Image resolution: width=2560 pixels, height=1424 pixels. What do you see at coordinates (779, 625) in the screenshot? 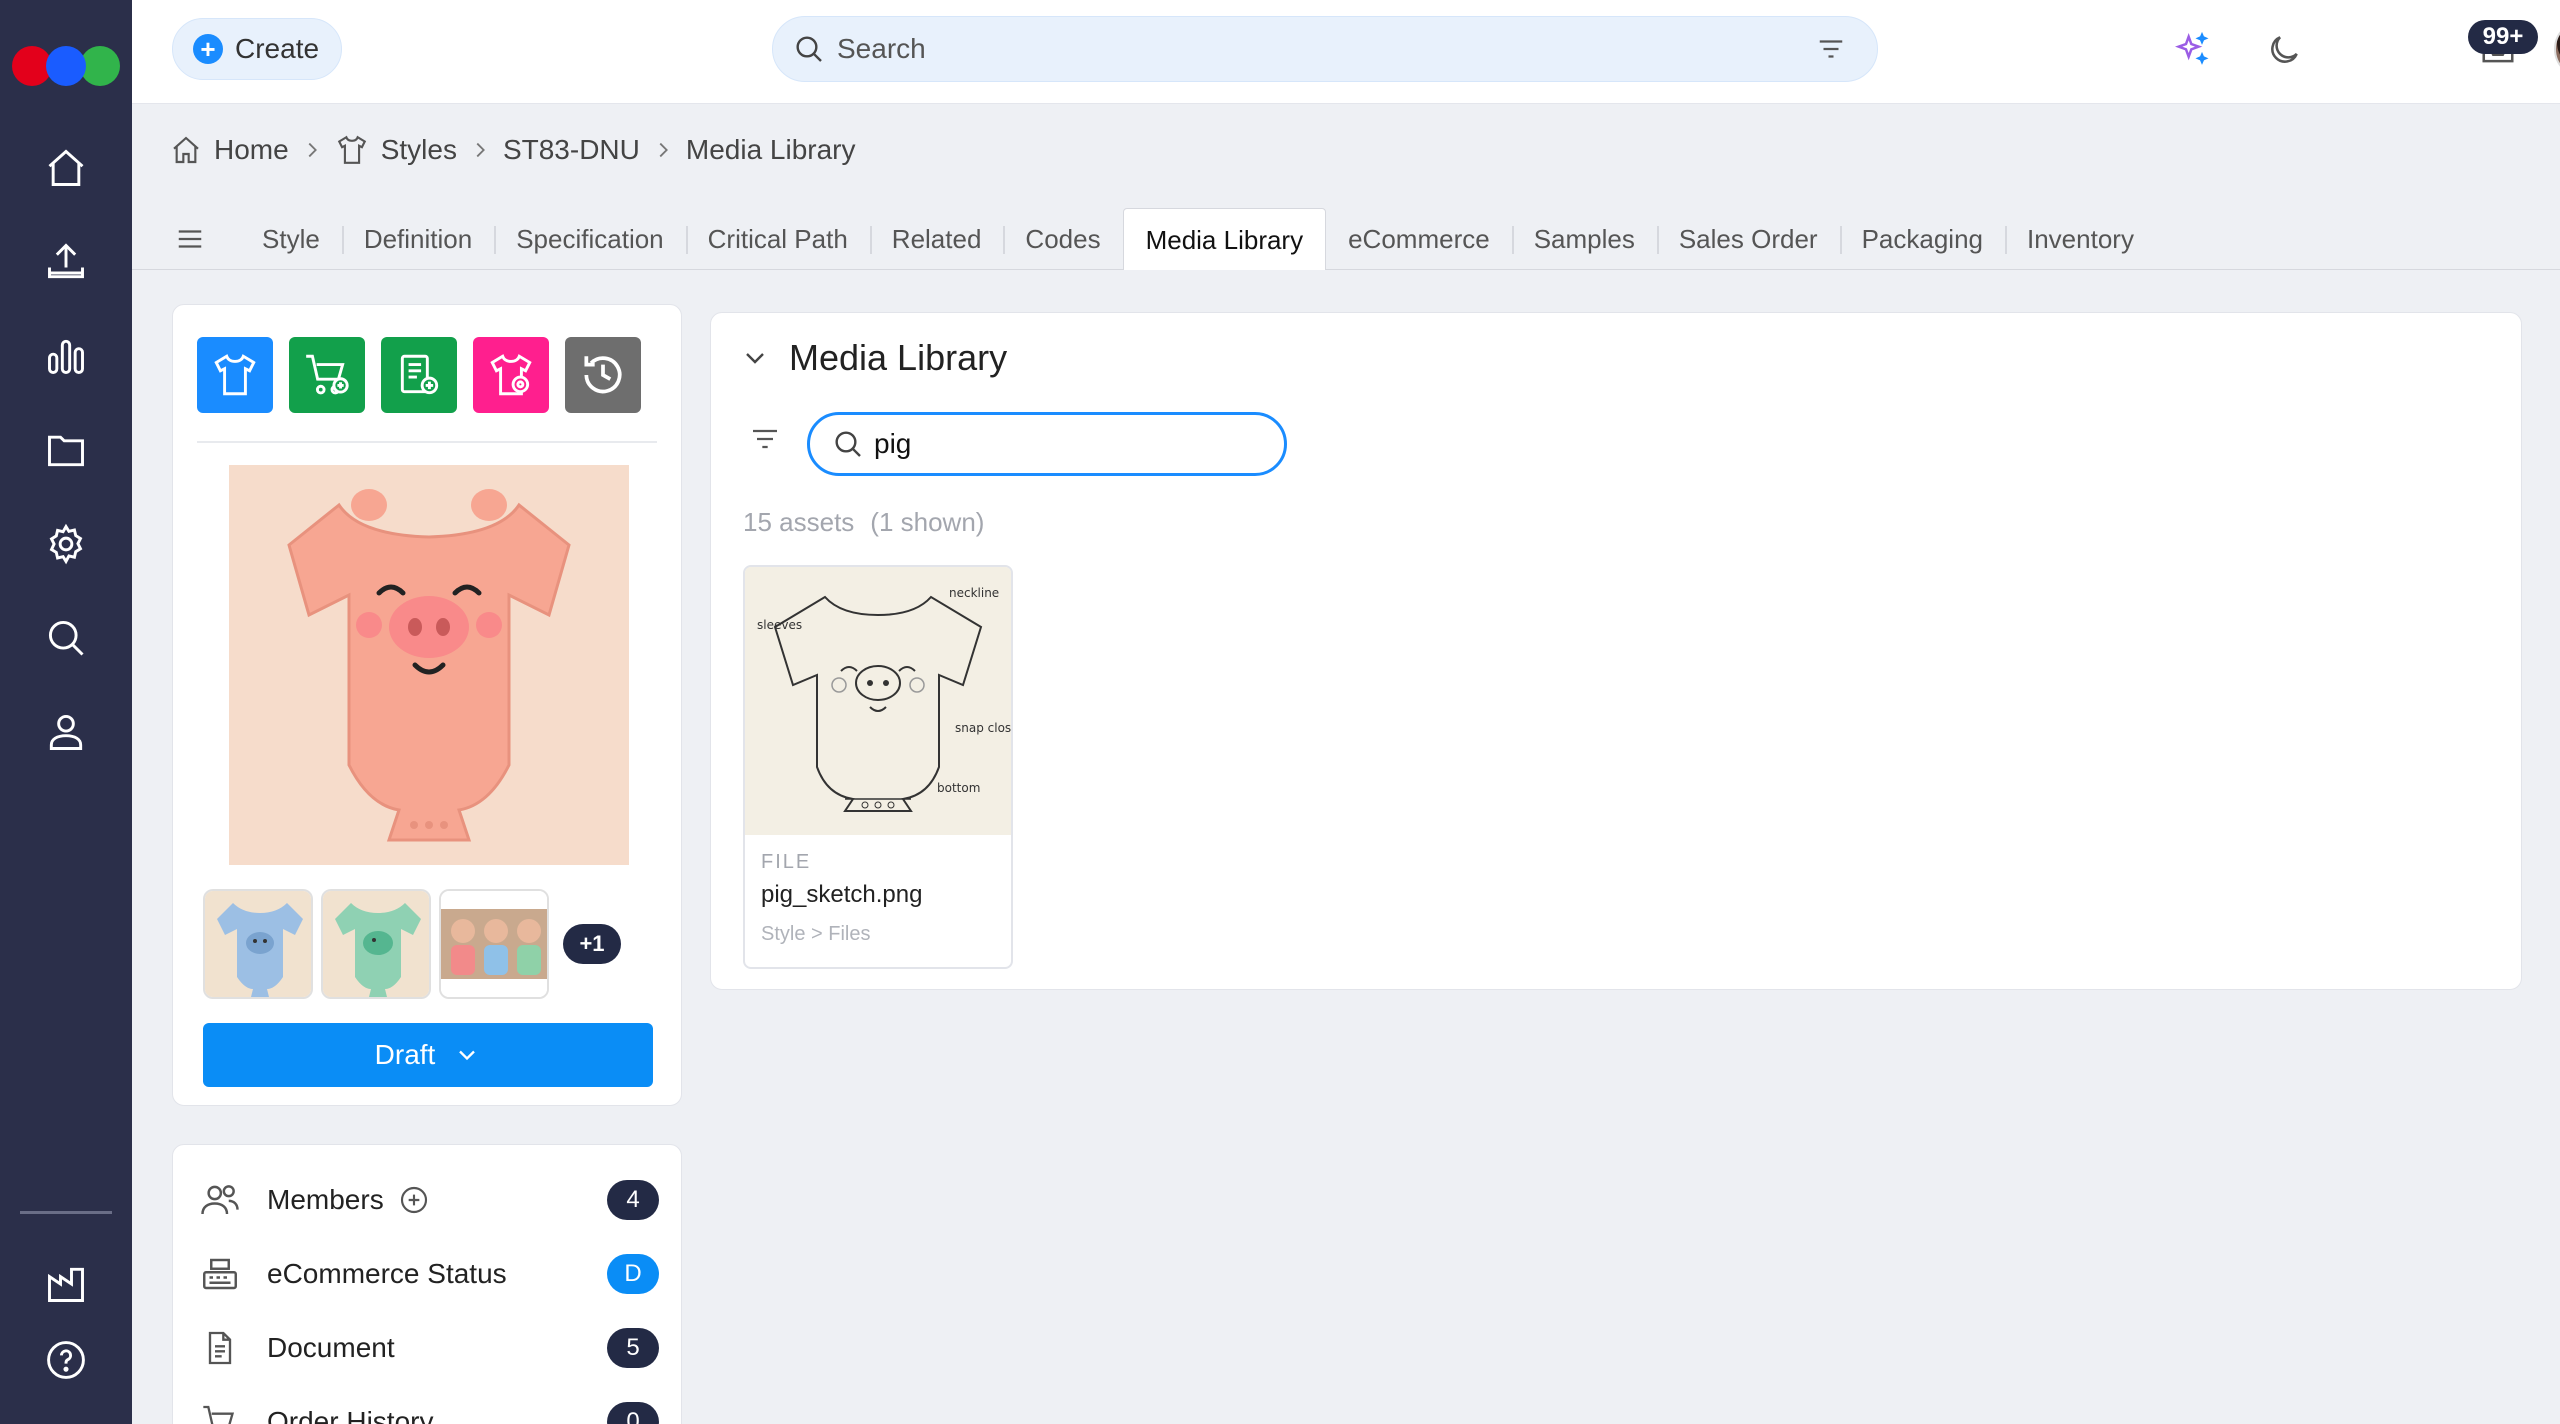
I see `annotation-sleeves: sleeves` at bounding box center [779, 625].